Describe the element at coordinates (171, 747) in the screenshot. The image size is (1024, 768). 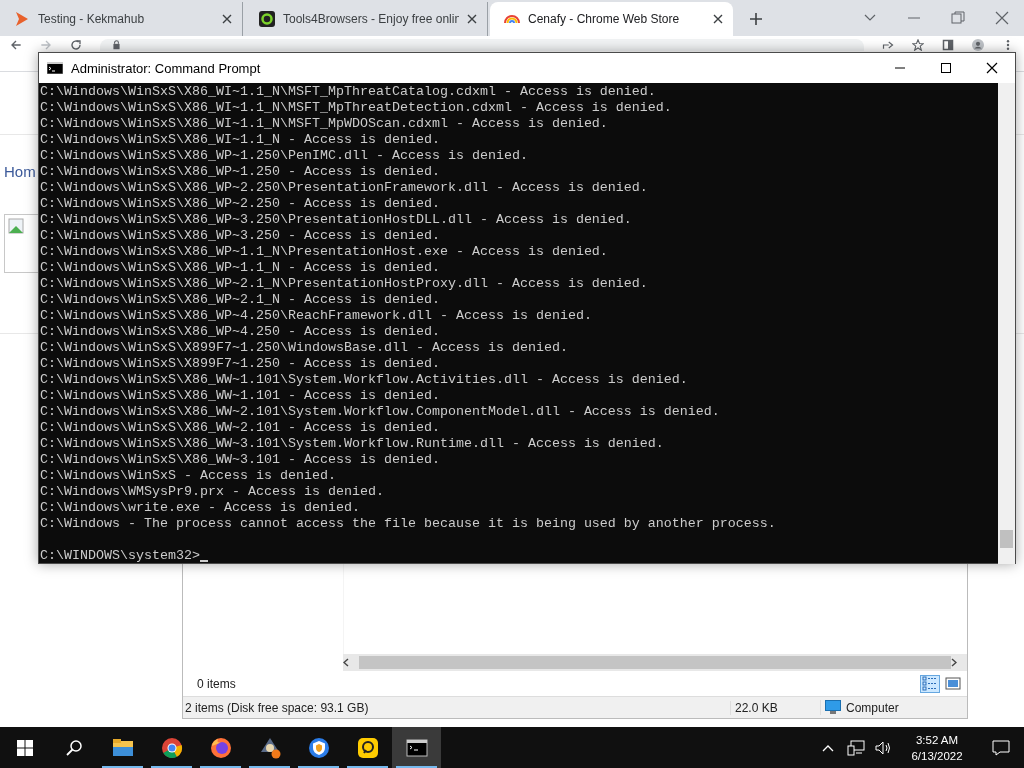
I see `chrome-logo-icon` at that location.